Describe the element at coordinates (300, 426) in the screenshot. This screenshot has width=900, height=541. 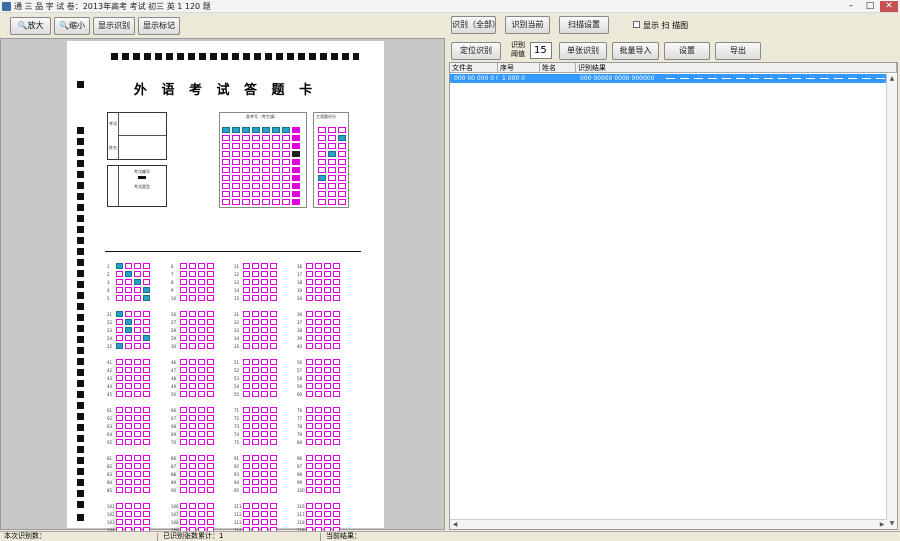
I see `question-number: 78` at that location.